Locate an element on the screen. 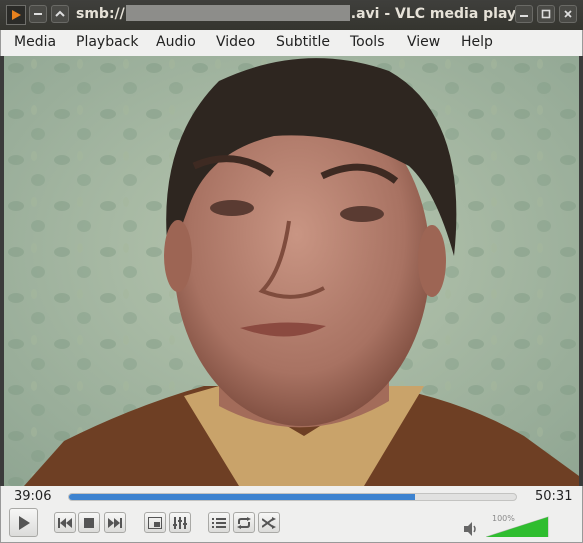 The width and height of the screenshot is (583, 543). minus-icon is located at coordinates (38, 14).